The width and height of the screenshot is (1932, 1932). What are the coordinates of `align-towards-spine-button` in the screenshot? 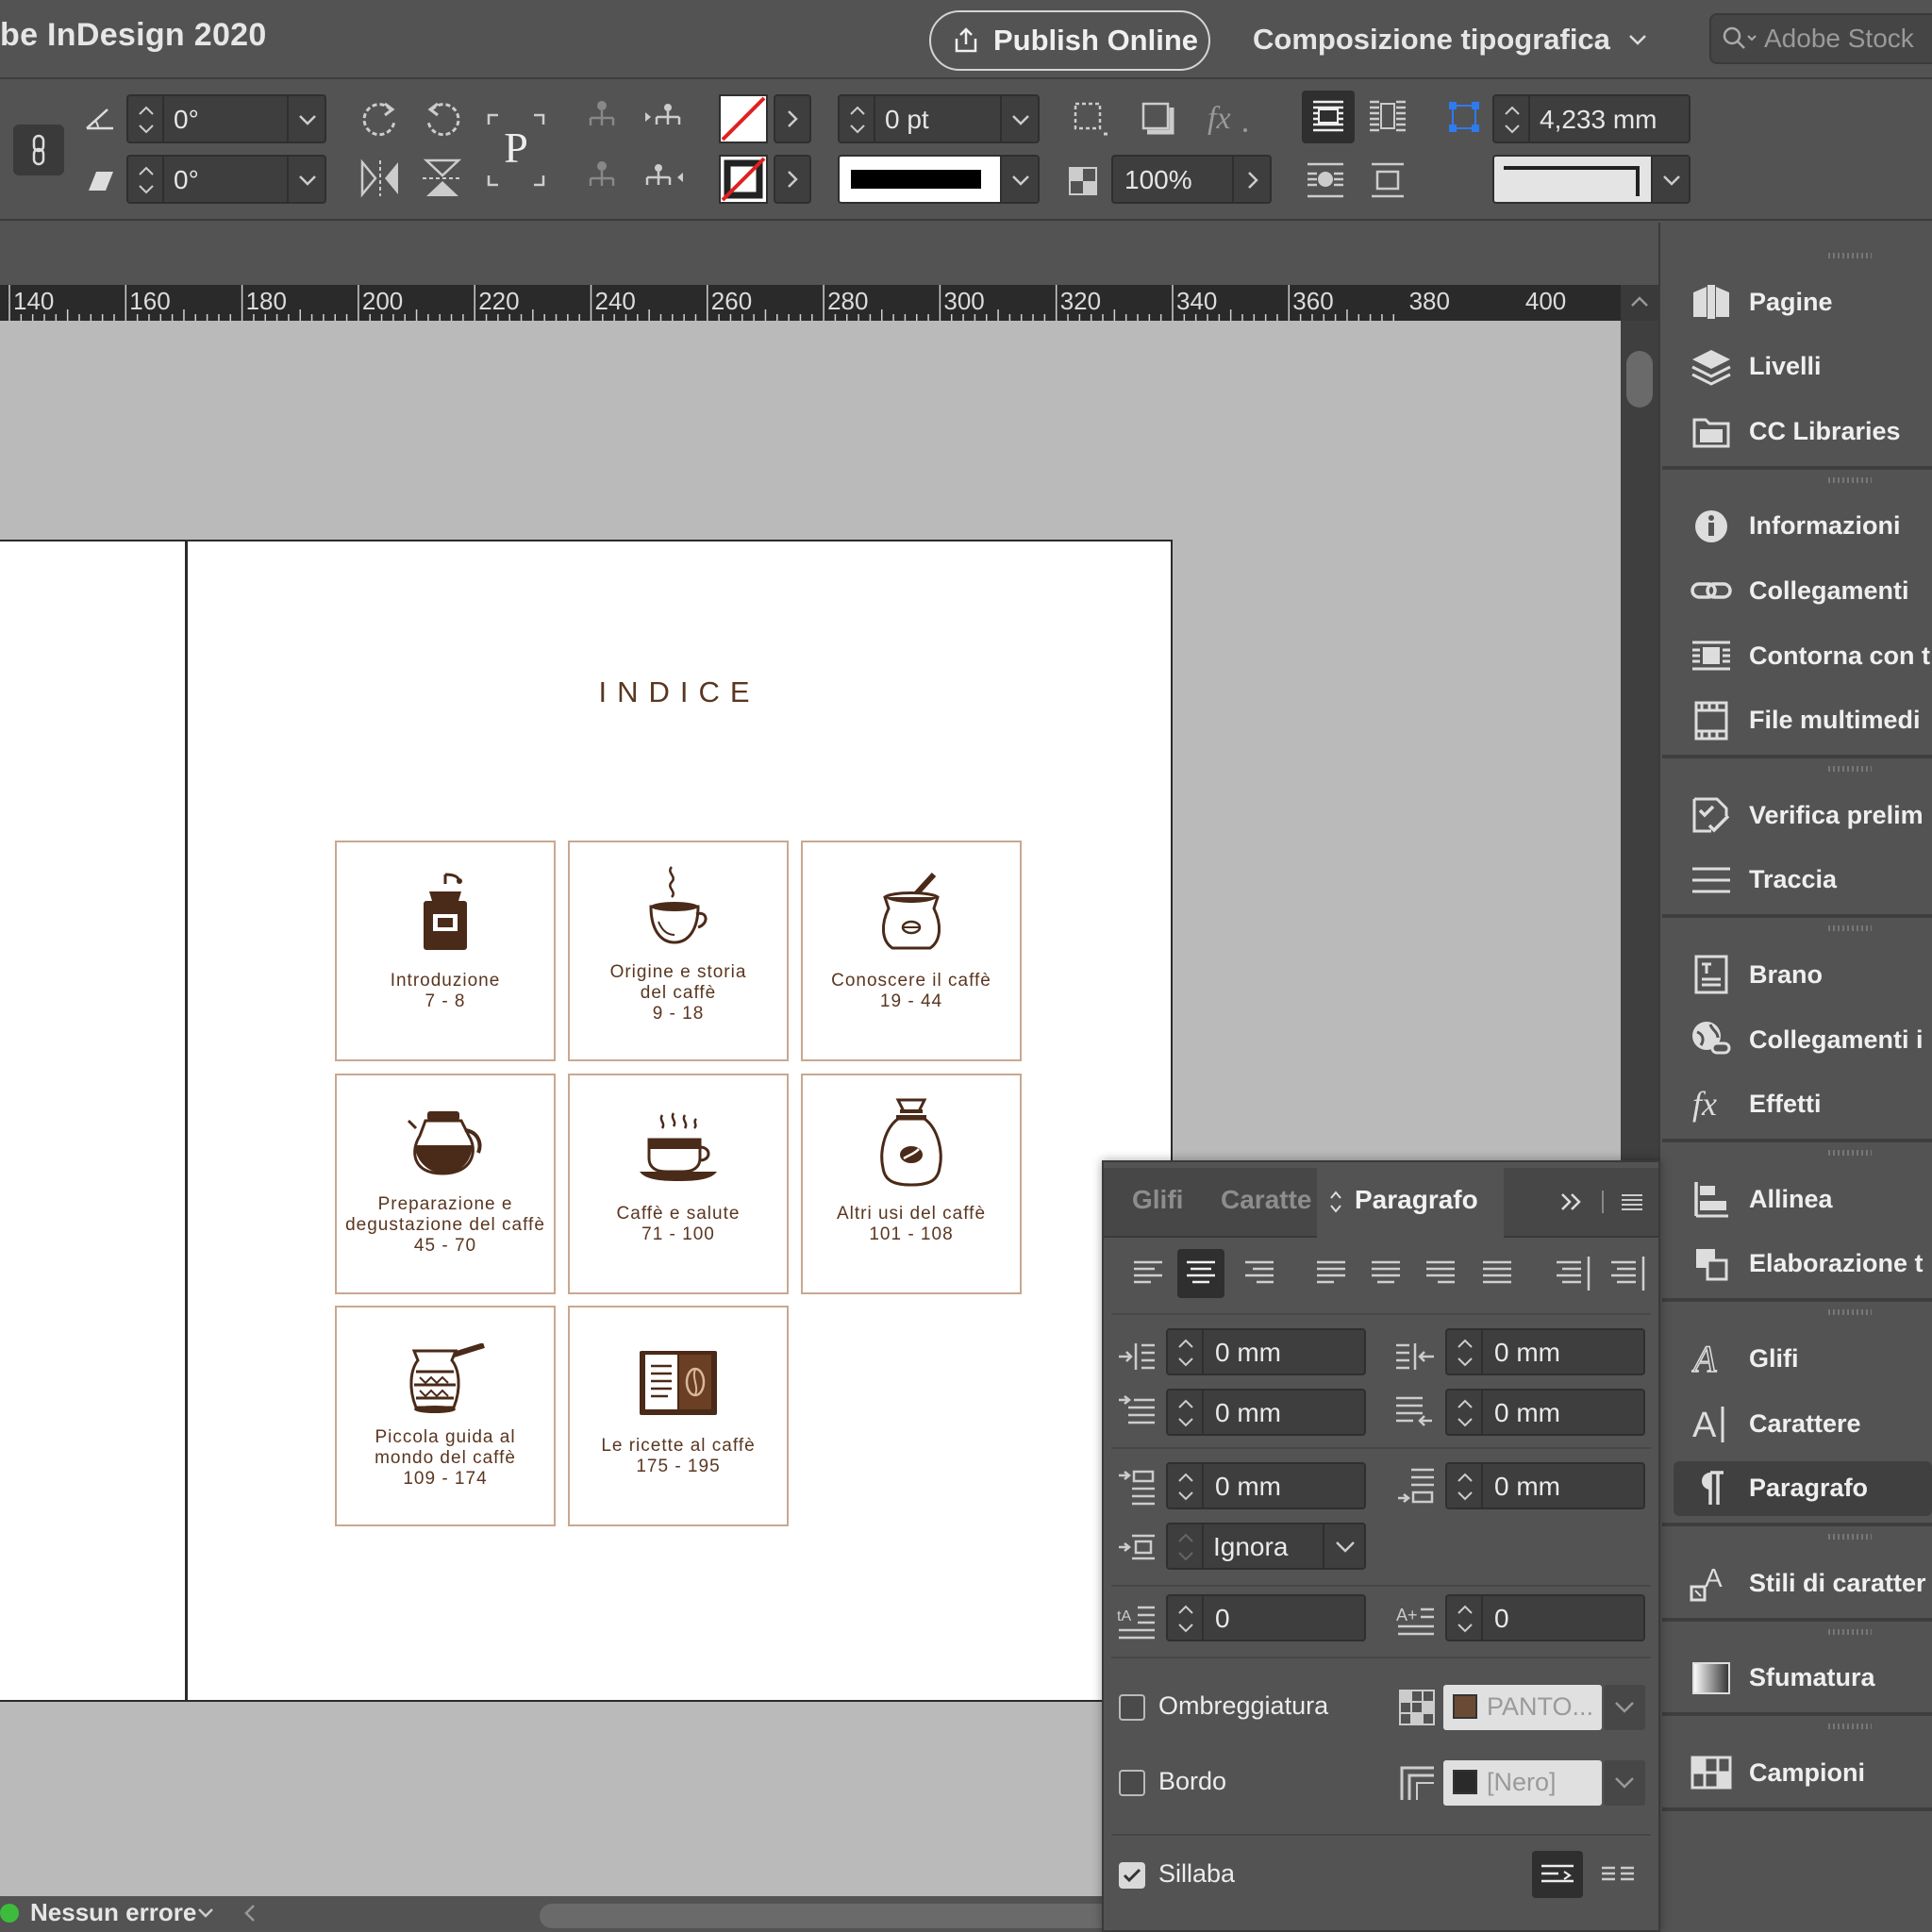 It's located at (1571, 1273).